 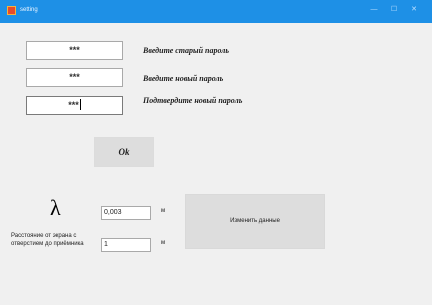 I want to click on confirm-password-field: ***, so click(x=74, y=105).